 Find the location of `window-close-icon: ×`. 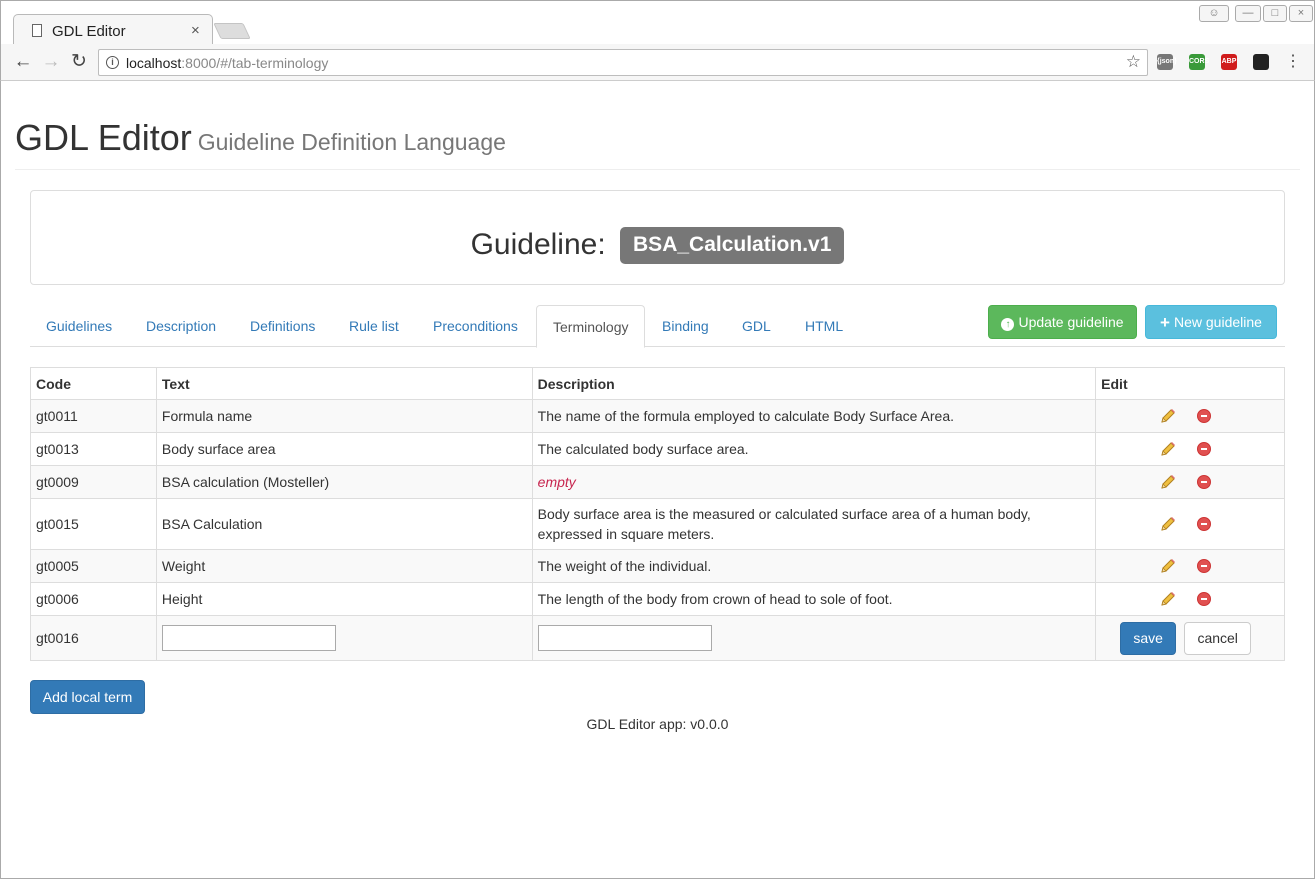

window-close-icon: × is located at coordinates (1301, 13).